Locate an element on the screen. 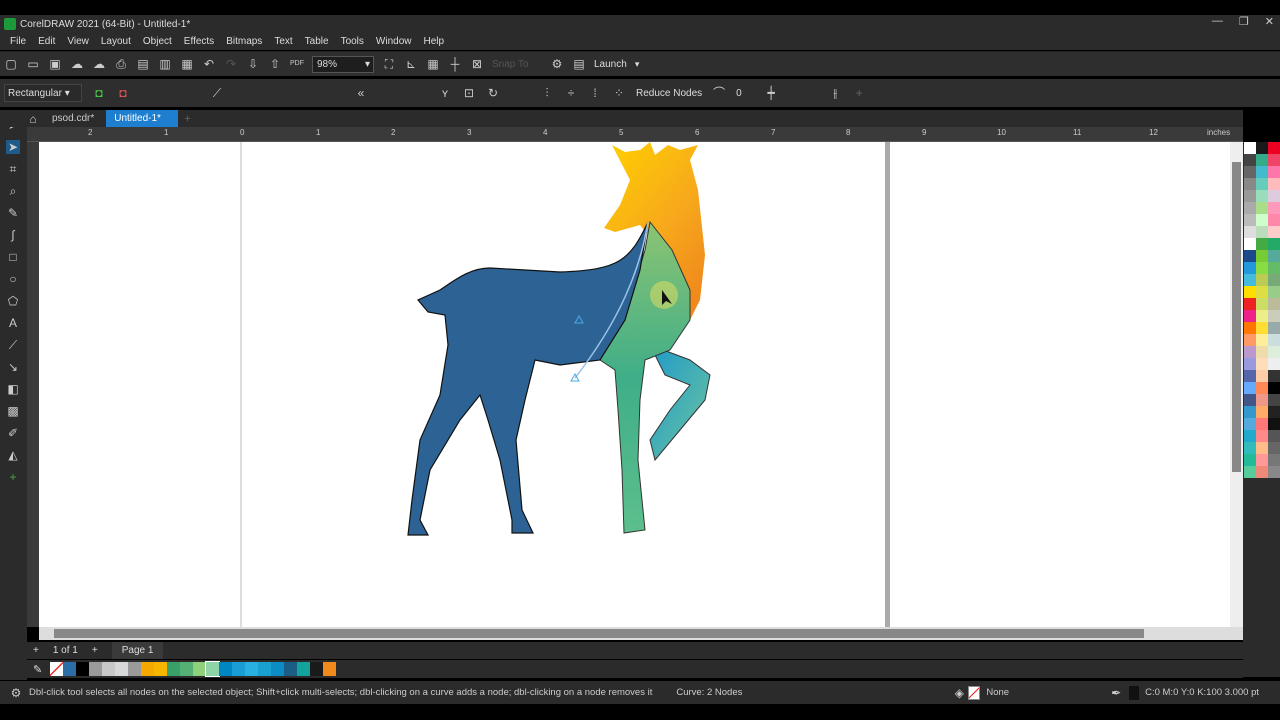 The height and width of the screenshot is (720, 1280). elastic-mode-icon: ⁞ is located at coordinates (595, 93).